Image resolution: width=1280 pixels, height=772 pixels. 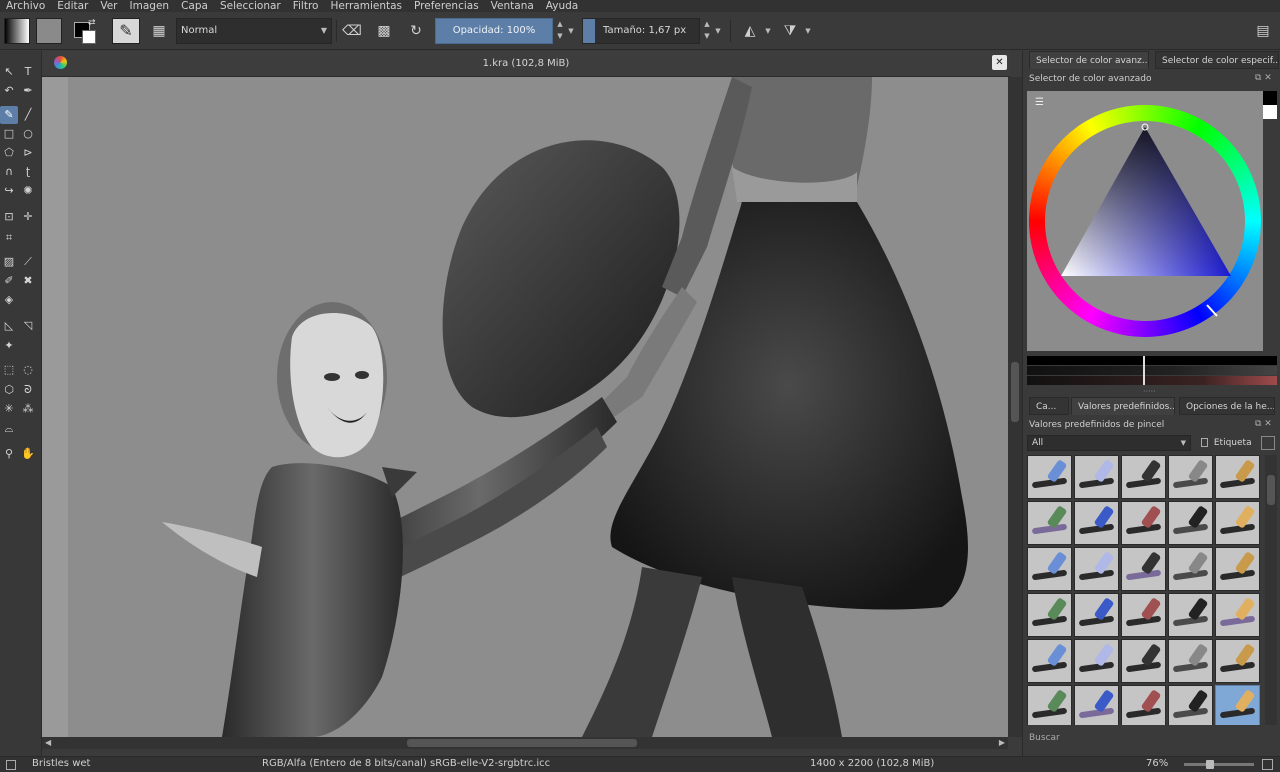 I want to click on size-options-chevron-icon: ▼, so click(x=718, y=31).